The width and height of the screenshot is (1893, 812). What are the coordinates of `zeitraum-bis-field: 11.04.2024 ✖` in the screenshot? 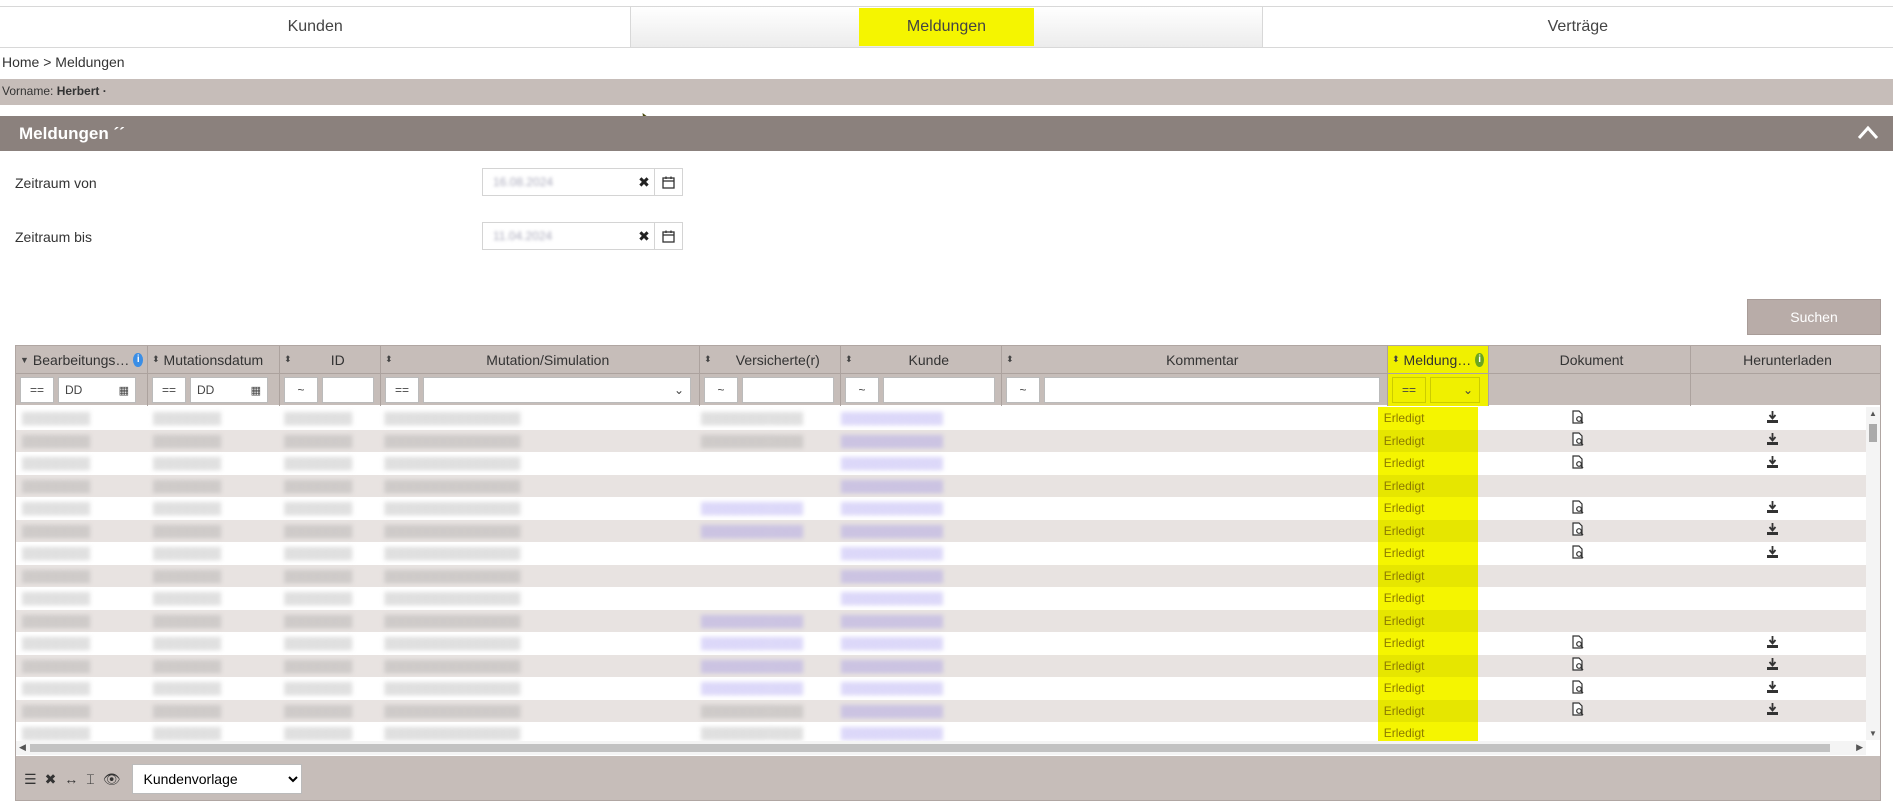 It's located at (582, 236).